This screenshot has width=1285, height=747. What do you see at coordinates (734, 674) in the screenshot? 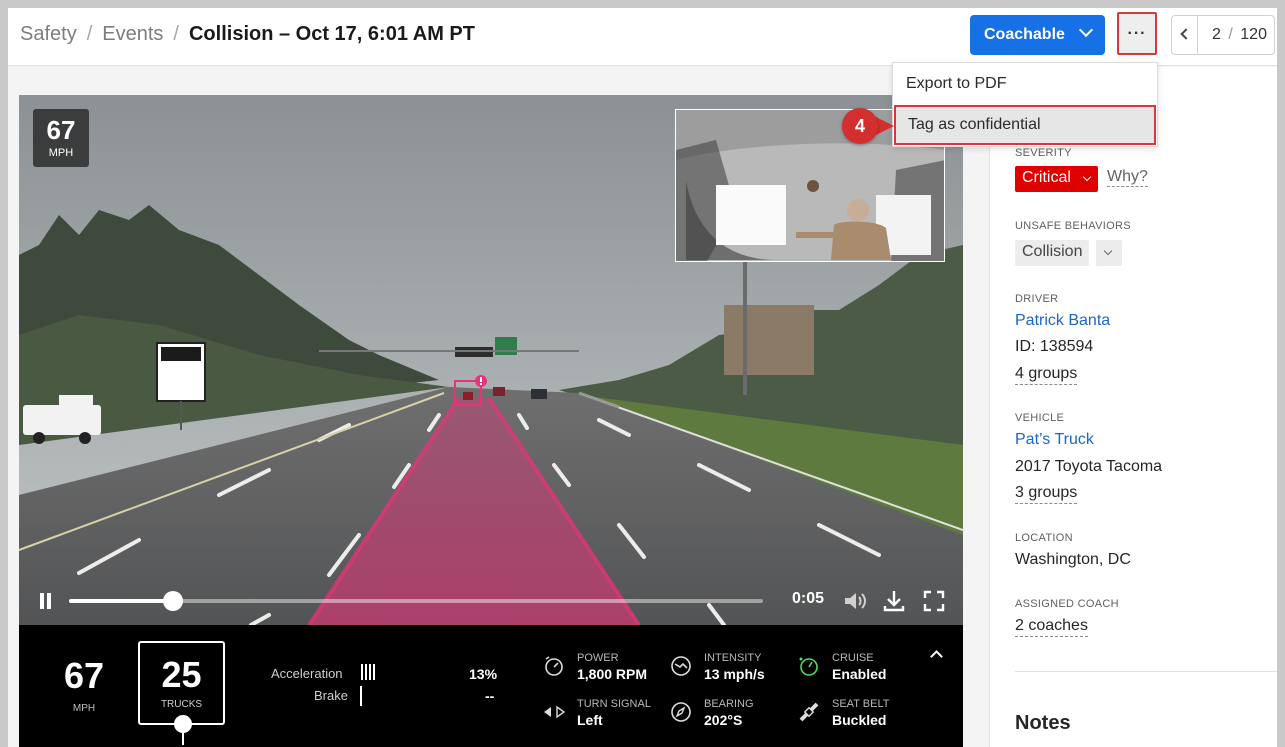
I see `metric-intensity-value: 13 mph/s` at bounding box center [734, 674].